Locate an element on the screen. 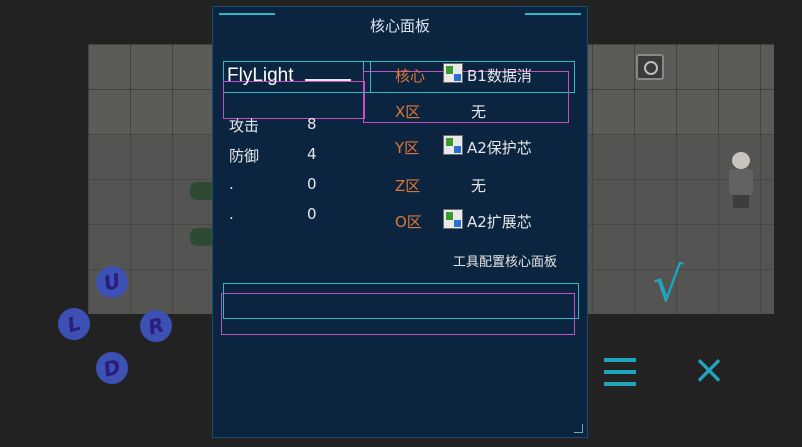 This screenshot has height=447, width=802. stat-label-attack: 攻击 is located at coordinates (244, 126).